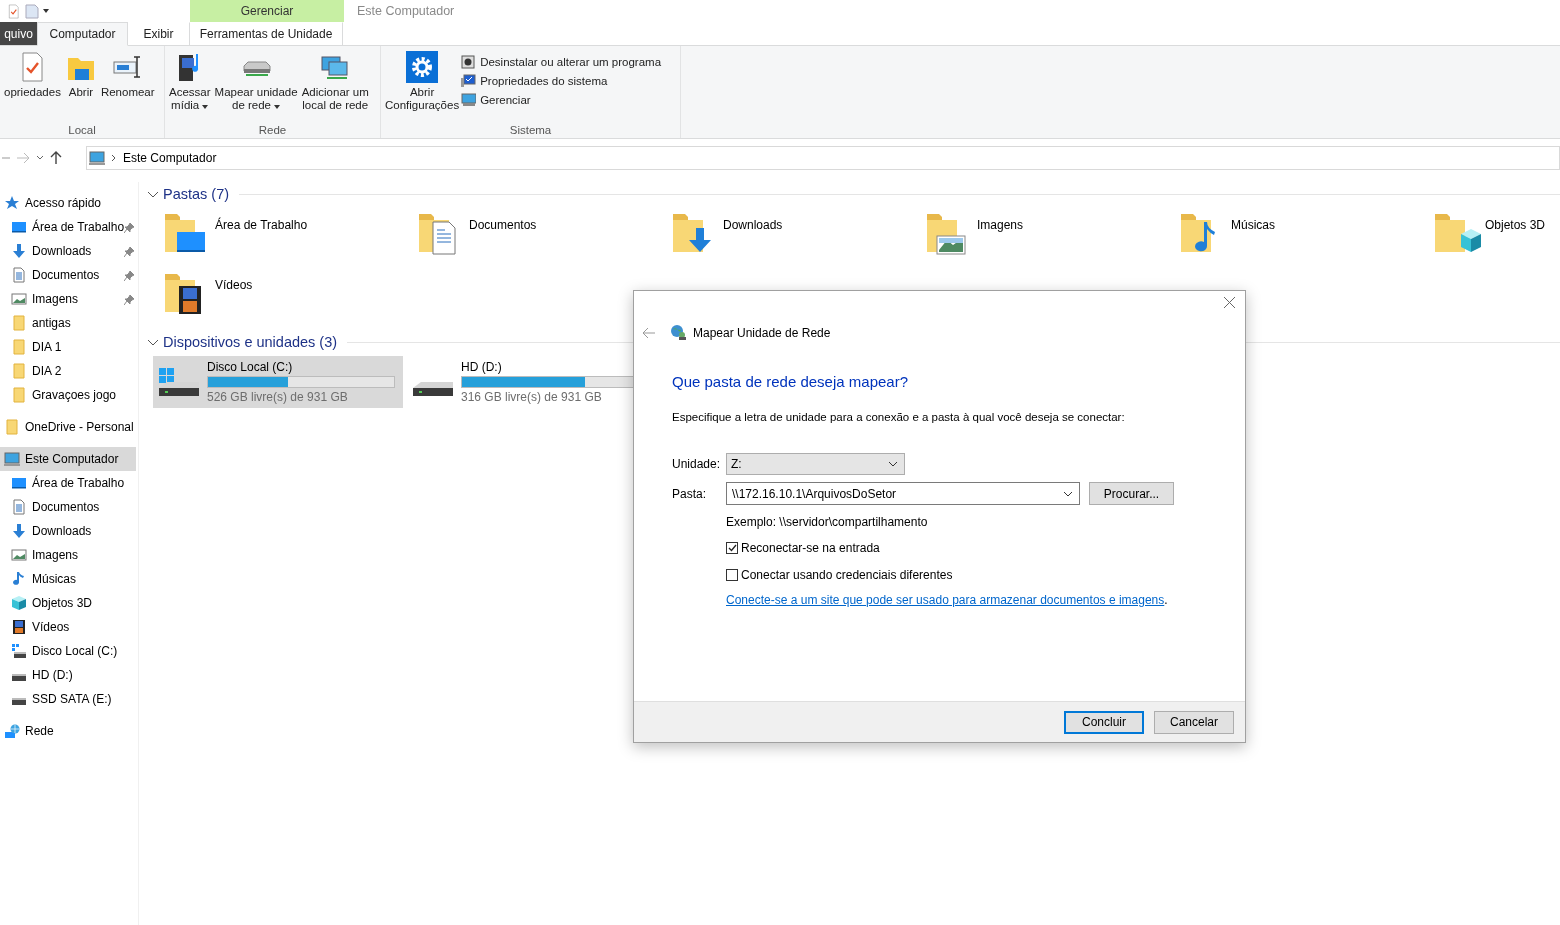 Image resolution: width=1560 pixels, height=925 pixels. Describe the element at coordinates (68, 579) in the screenshot. I see `sidebar-item: Músicas` at that location.